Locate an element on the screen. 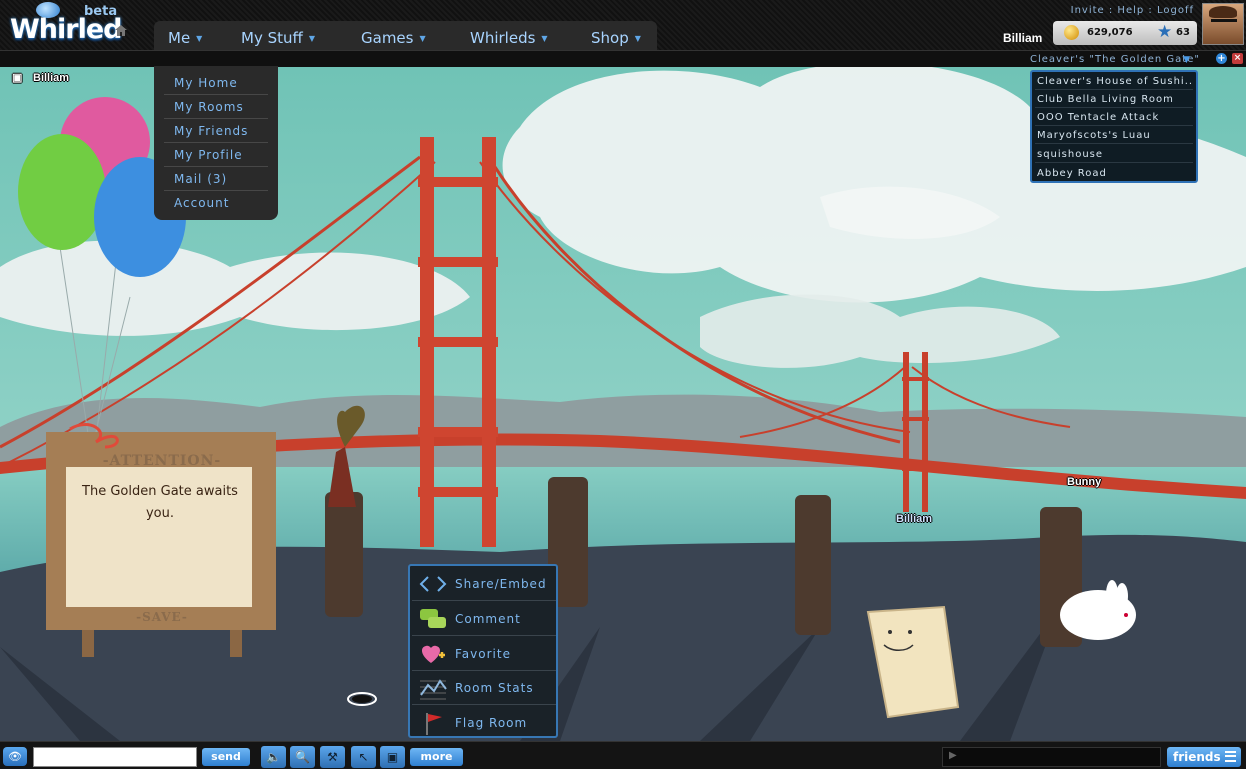 The height and width of the screenshot is (769, 1246). nav-whirleds: Whirleds ▼ is located at coordinates (509, 38).